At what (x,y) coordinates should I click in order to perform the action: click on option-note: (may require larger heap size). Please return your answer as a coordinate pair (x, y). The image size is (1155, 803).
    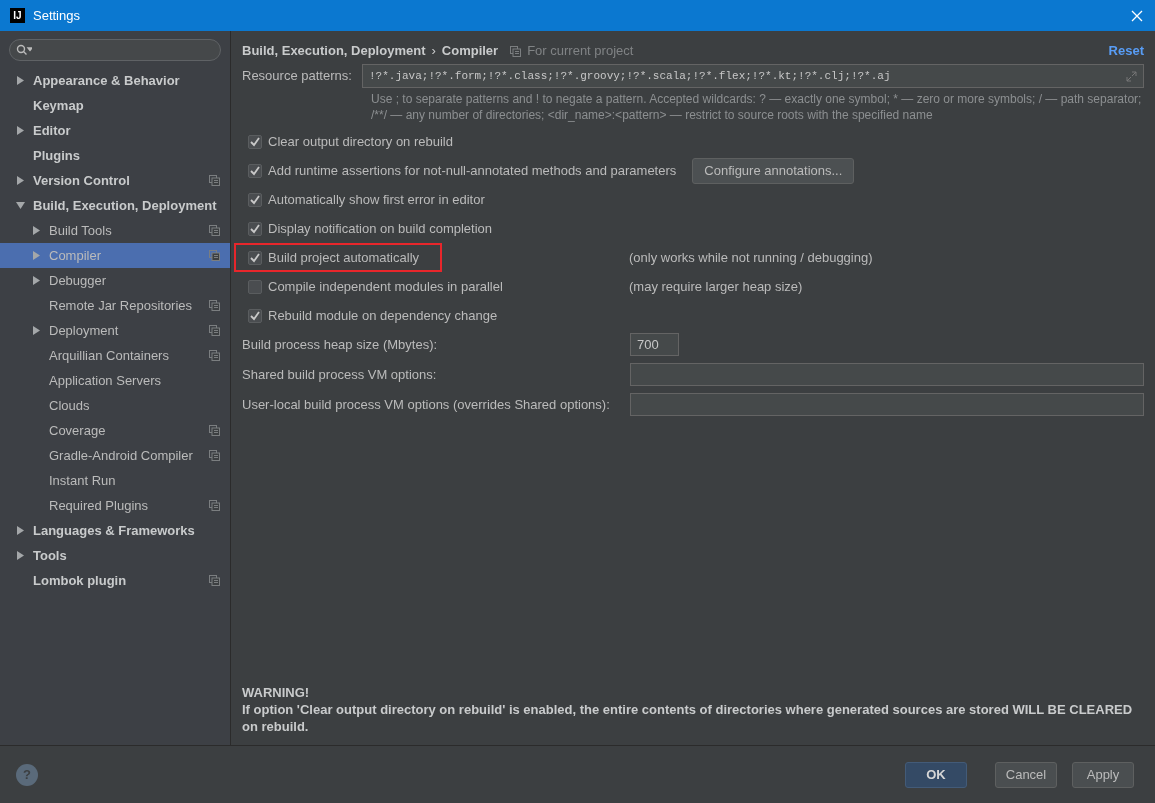
    Looking at the image, I should click on (716, 286).